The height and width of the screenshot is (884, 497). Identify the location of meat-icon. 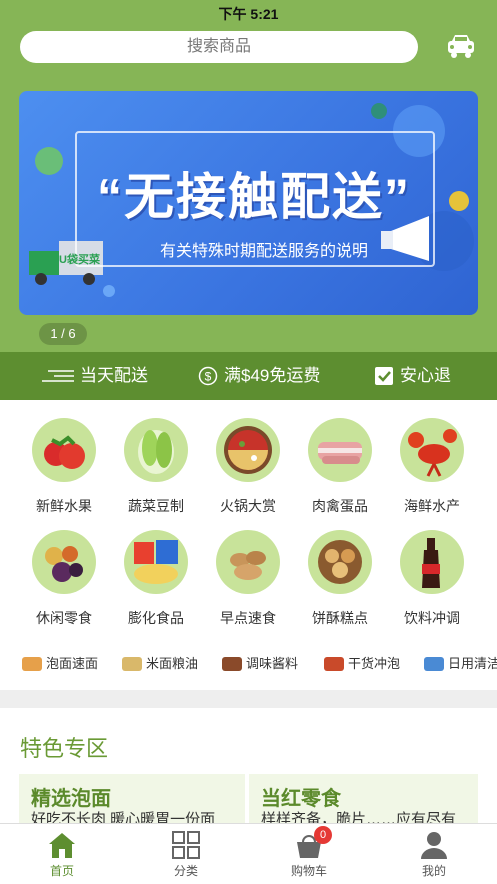
(340, 450).